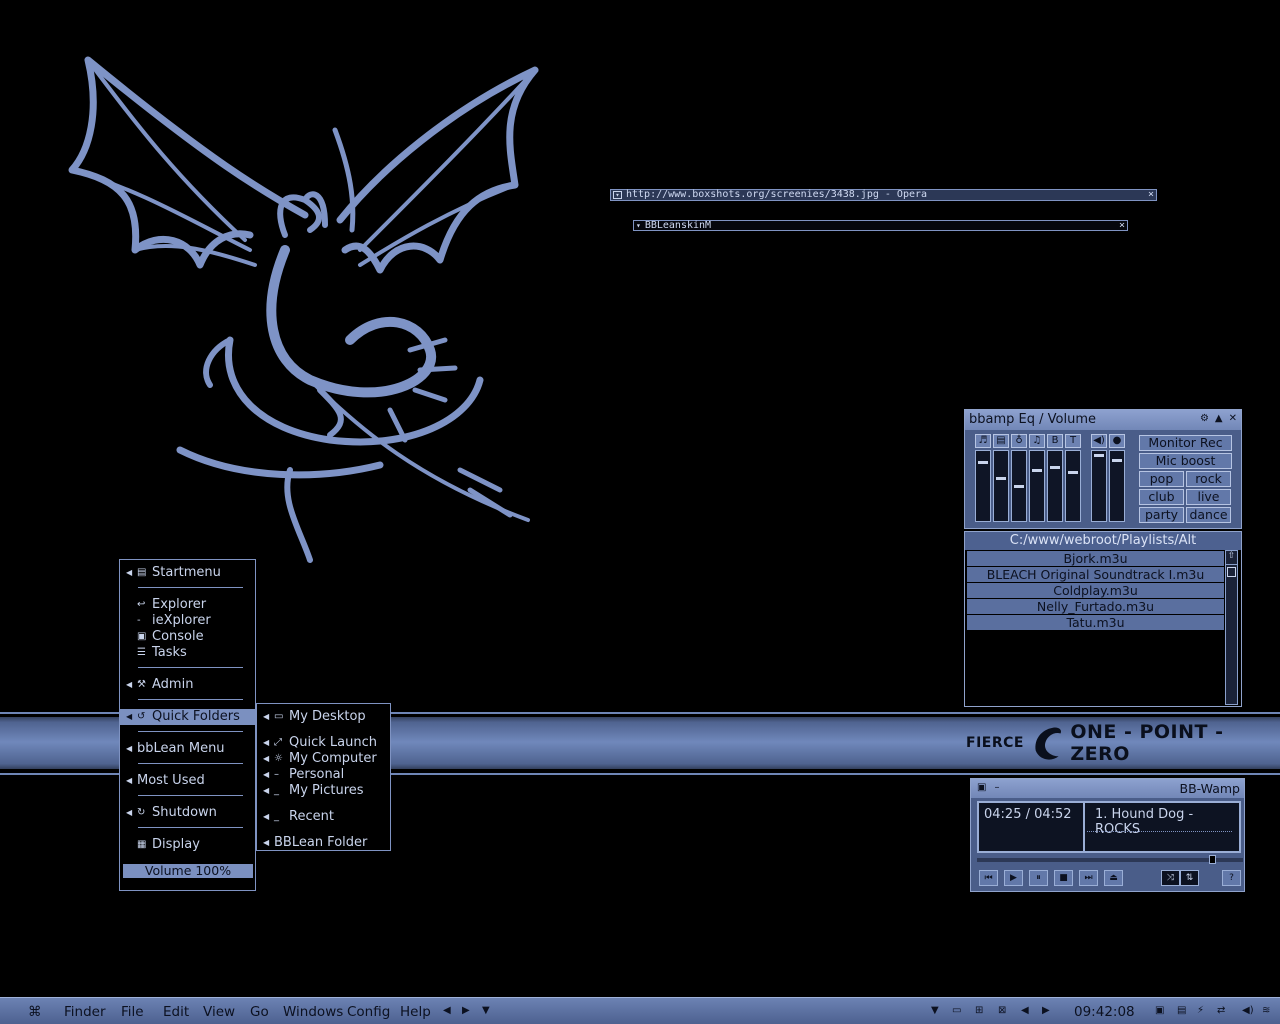  Describe the element at coordinates (988, 878) in the screenshot. I see `previous-icon: ⏮` at that location.